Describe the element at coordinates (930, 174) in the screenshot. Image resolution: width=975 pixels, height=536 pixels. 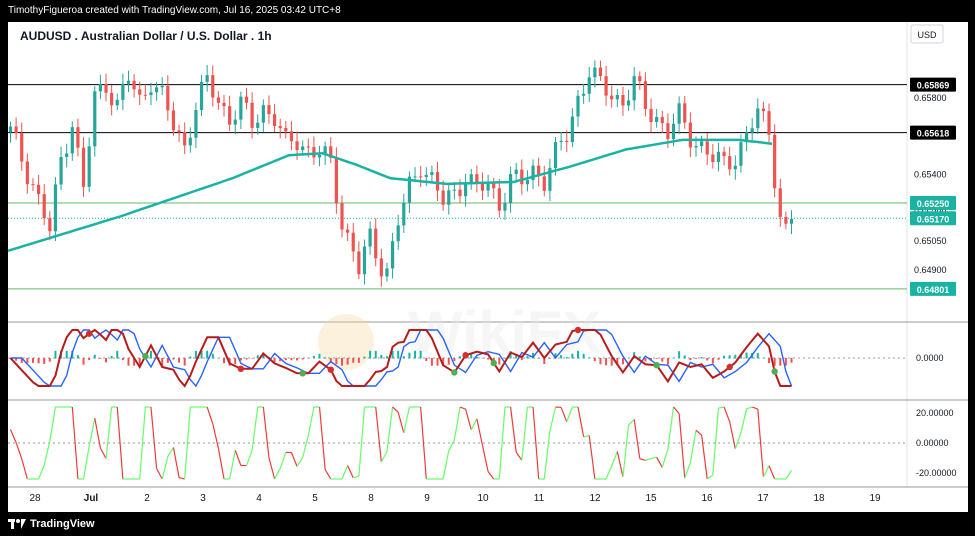
I see `price-tick-1: 0.65400` at that location.